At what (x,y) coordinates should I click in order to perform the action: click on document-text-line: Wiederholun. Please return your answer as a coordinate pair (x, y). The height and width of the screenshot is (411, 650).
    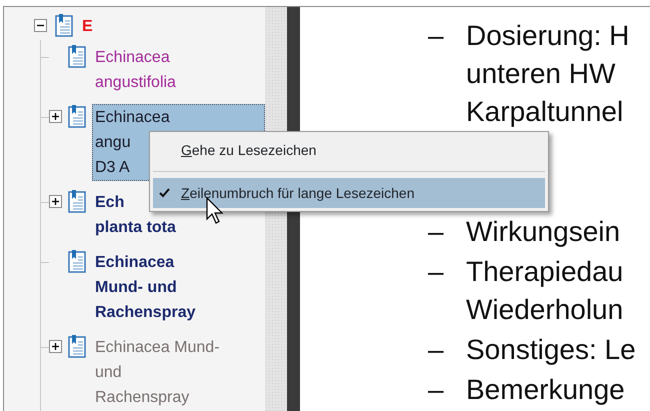
    Looking at the image, I should click on (545, 310).